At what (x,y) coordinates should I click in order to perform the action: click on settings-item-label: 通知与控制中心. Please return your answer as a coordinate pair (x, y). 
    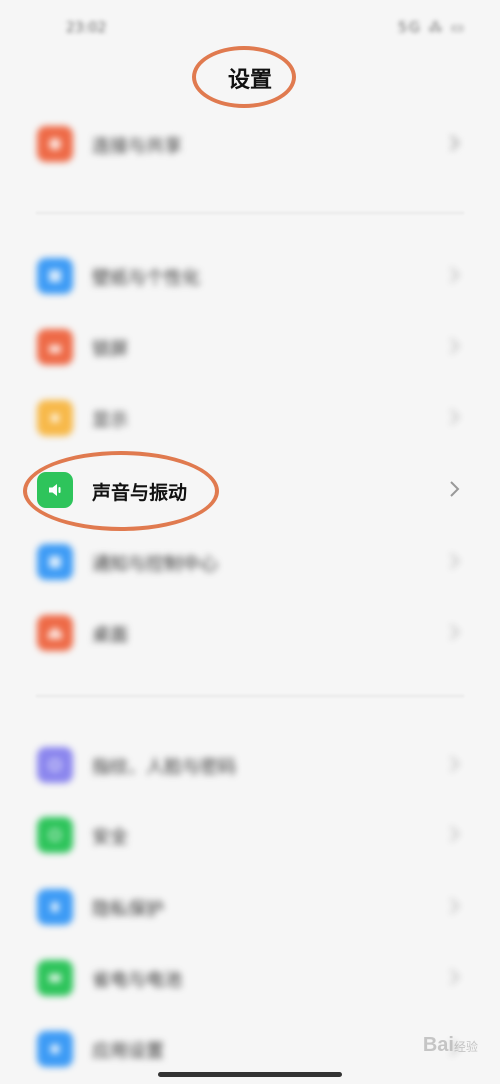
    Looking at the image, I should click on (155, 564).